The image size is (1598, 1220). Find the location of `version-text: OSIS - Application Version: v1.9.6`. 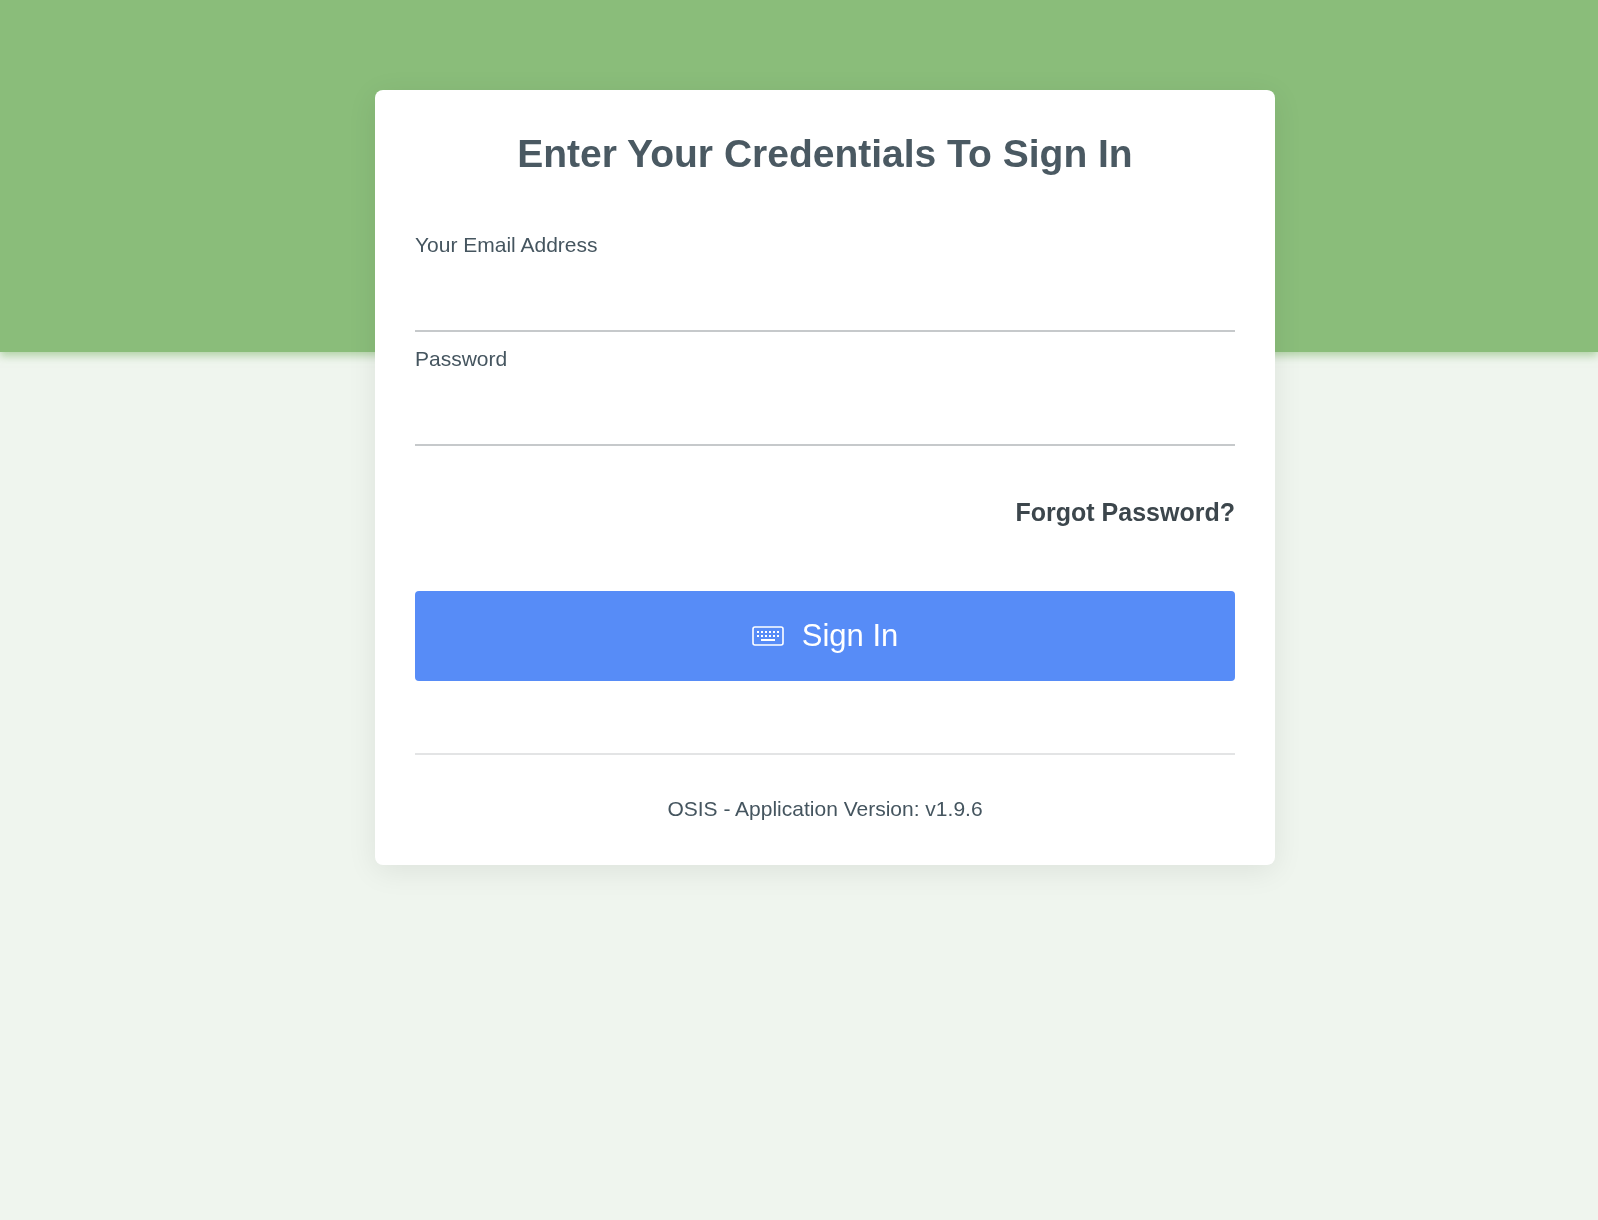

version-text: OSIS - Application Version: v1.9.6 is located at coordinates (825, 809).